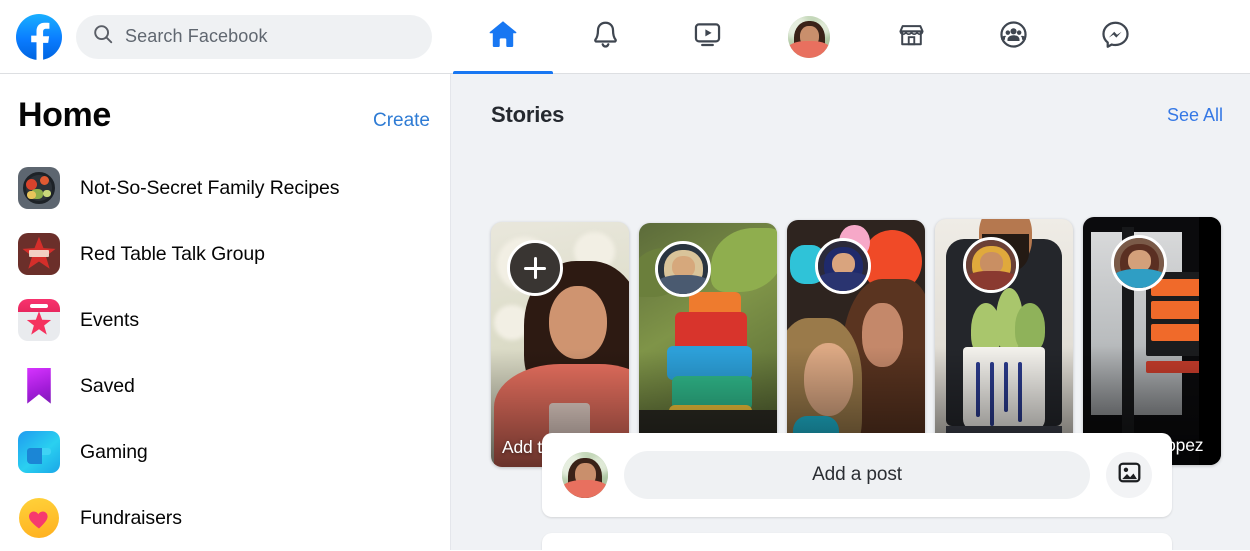 The image size is (1250, 551). I want to click on fundraisers-heart-icon, so click(39, 518).